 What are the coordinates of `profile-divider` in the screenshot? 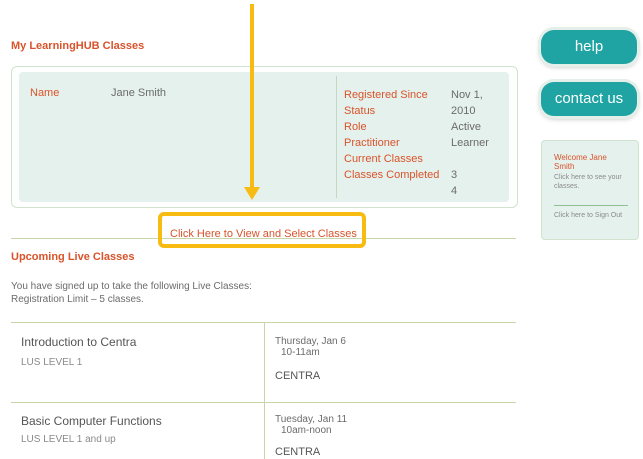 It's located at (336, 137).